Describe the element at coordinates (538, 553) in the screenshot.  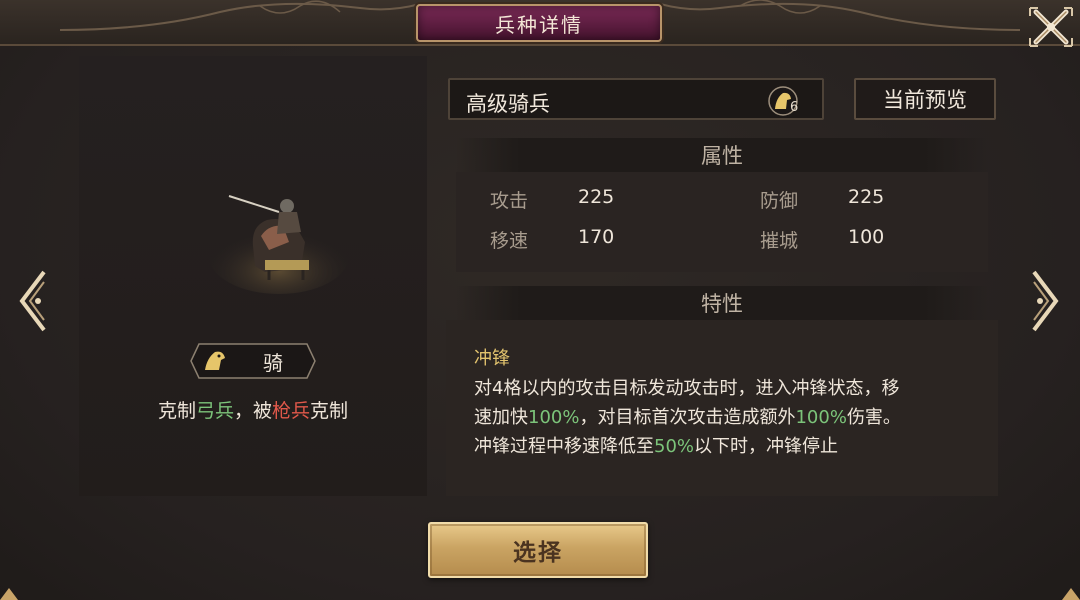
I see `select-button-label: 选择` at that location.